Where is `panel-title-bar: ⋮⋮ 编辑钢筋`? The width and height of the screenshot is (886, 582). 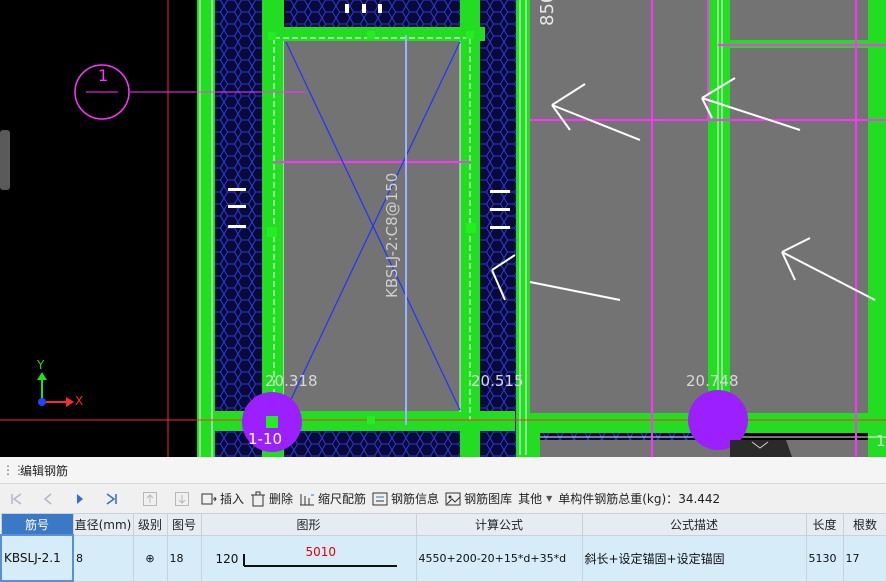
panel-title-bar: ⋮⋮ 编辑钢筋 is located at coordinates (443, 470).